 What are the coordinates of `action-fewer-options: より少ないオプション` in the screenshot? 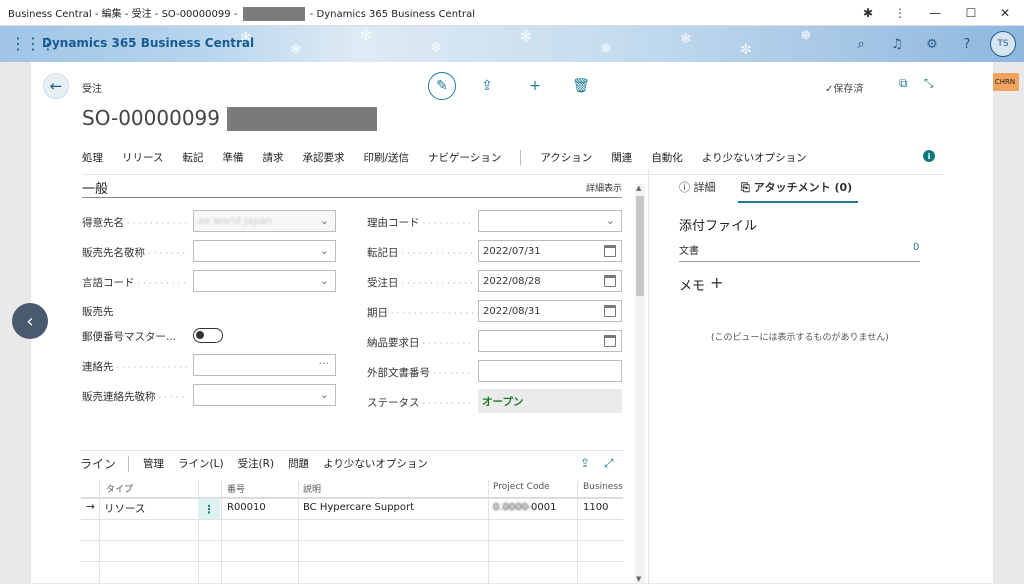 It's located at (754, 157).